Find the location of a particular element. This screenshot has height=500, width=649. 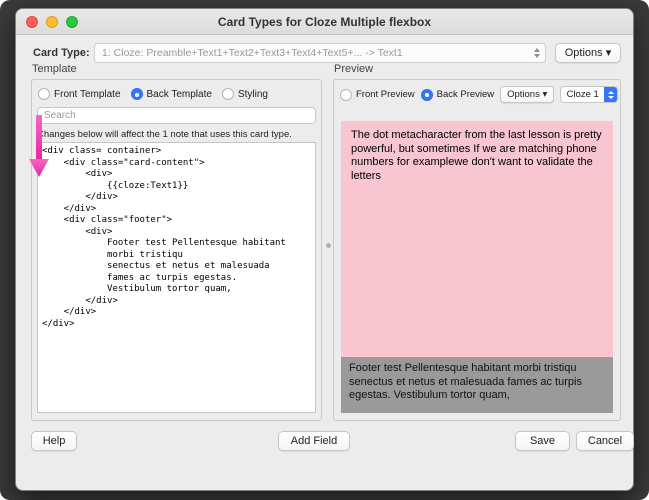

help-button: Help is located at coordinates (54, 441).